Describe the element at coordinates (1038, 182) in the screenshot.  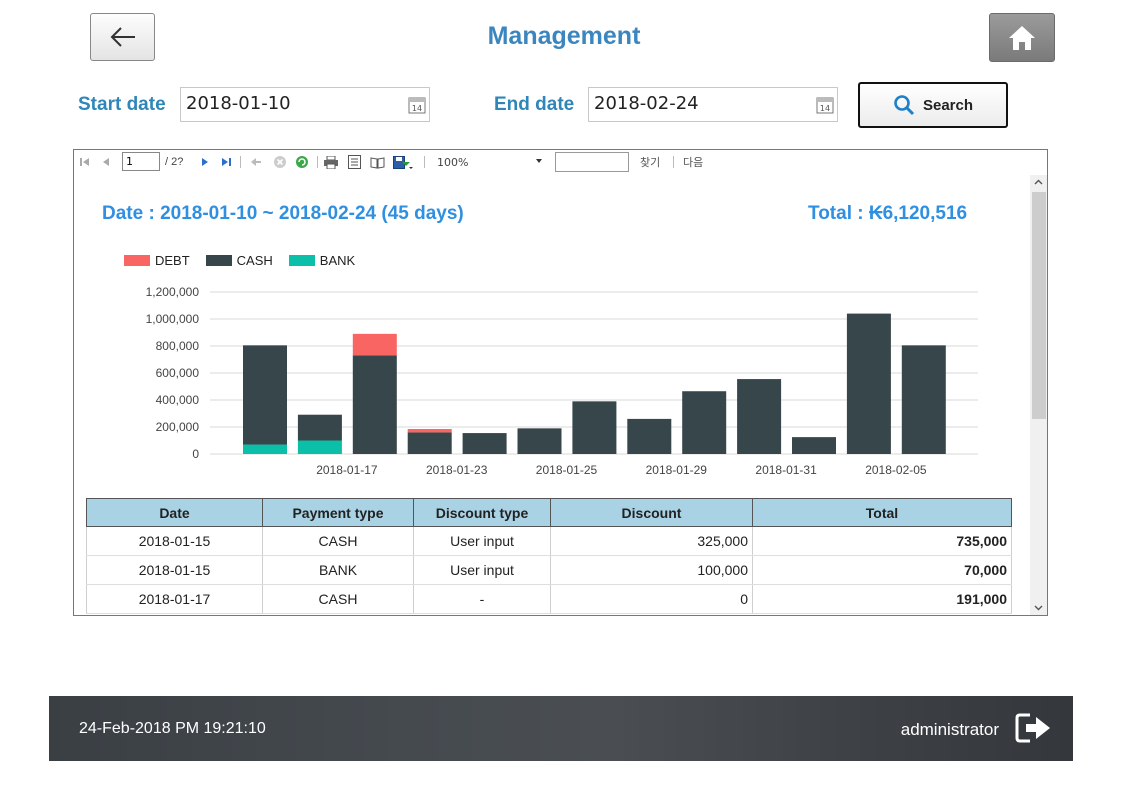
I see `scroll-up-icon` at that location.